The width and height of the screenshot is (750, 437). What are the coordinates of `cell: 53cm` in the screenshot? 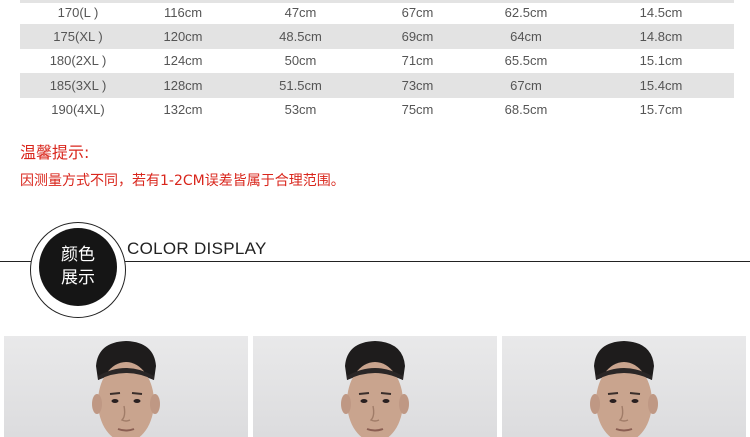 It's located at (300, 110).